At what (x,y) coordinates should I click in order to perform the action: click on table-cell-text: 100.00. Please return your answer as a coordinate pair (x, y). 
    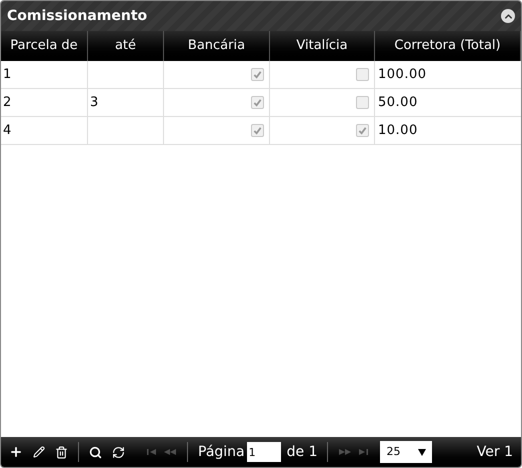
    Looking at the image, I should click on (402, 75).